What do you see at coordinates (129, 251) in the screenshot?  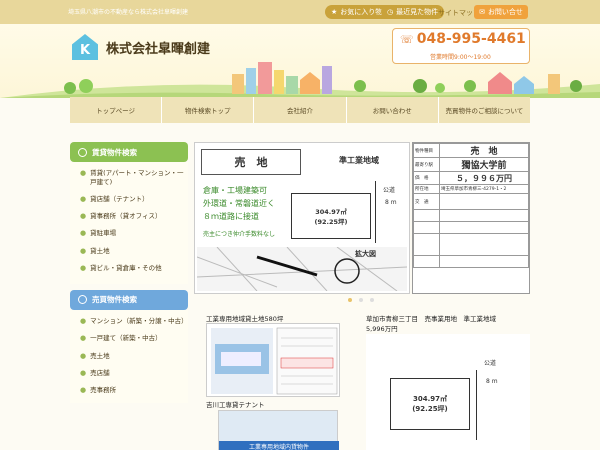 I see `sidebar-item-rental-land: ● 貸土地` at bounding box center [129, 251].